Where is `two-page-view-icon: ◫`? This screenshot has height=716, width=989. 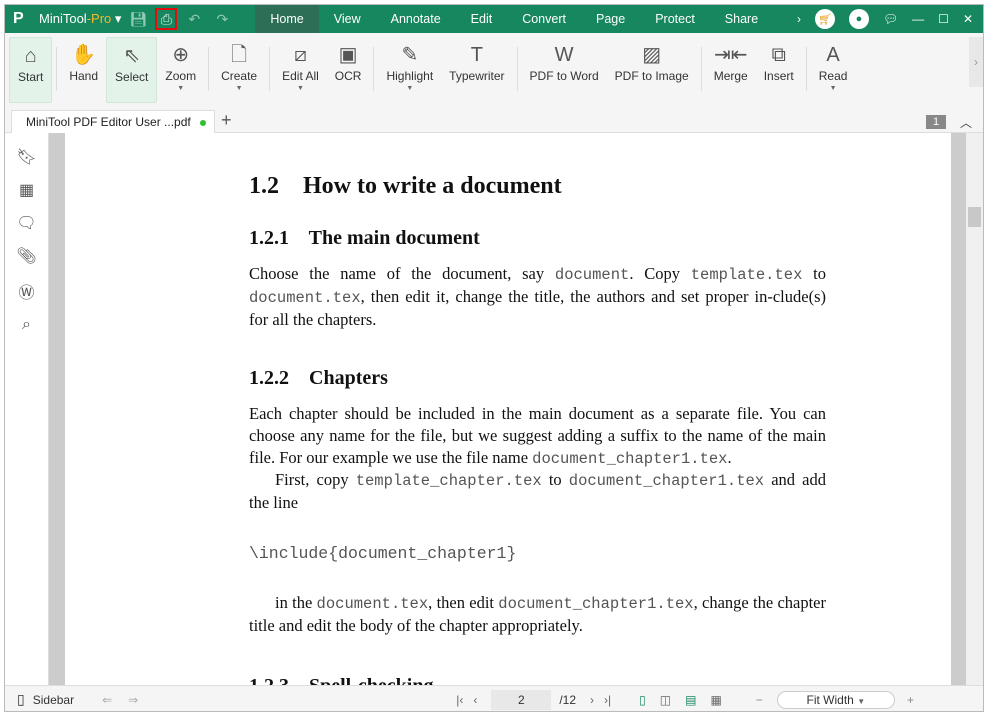
two-page-view-icon: ◫ is located at coordinates (665, 700).